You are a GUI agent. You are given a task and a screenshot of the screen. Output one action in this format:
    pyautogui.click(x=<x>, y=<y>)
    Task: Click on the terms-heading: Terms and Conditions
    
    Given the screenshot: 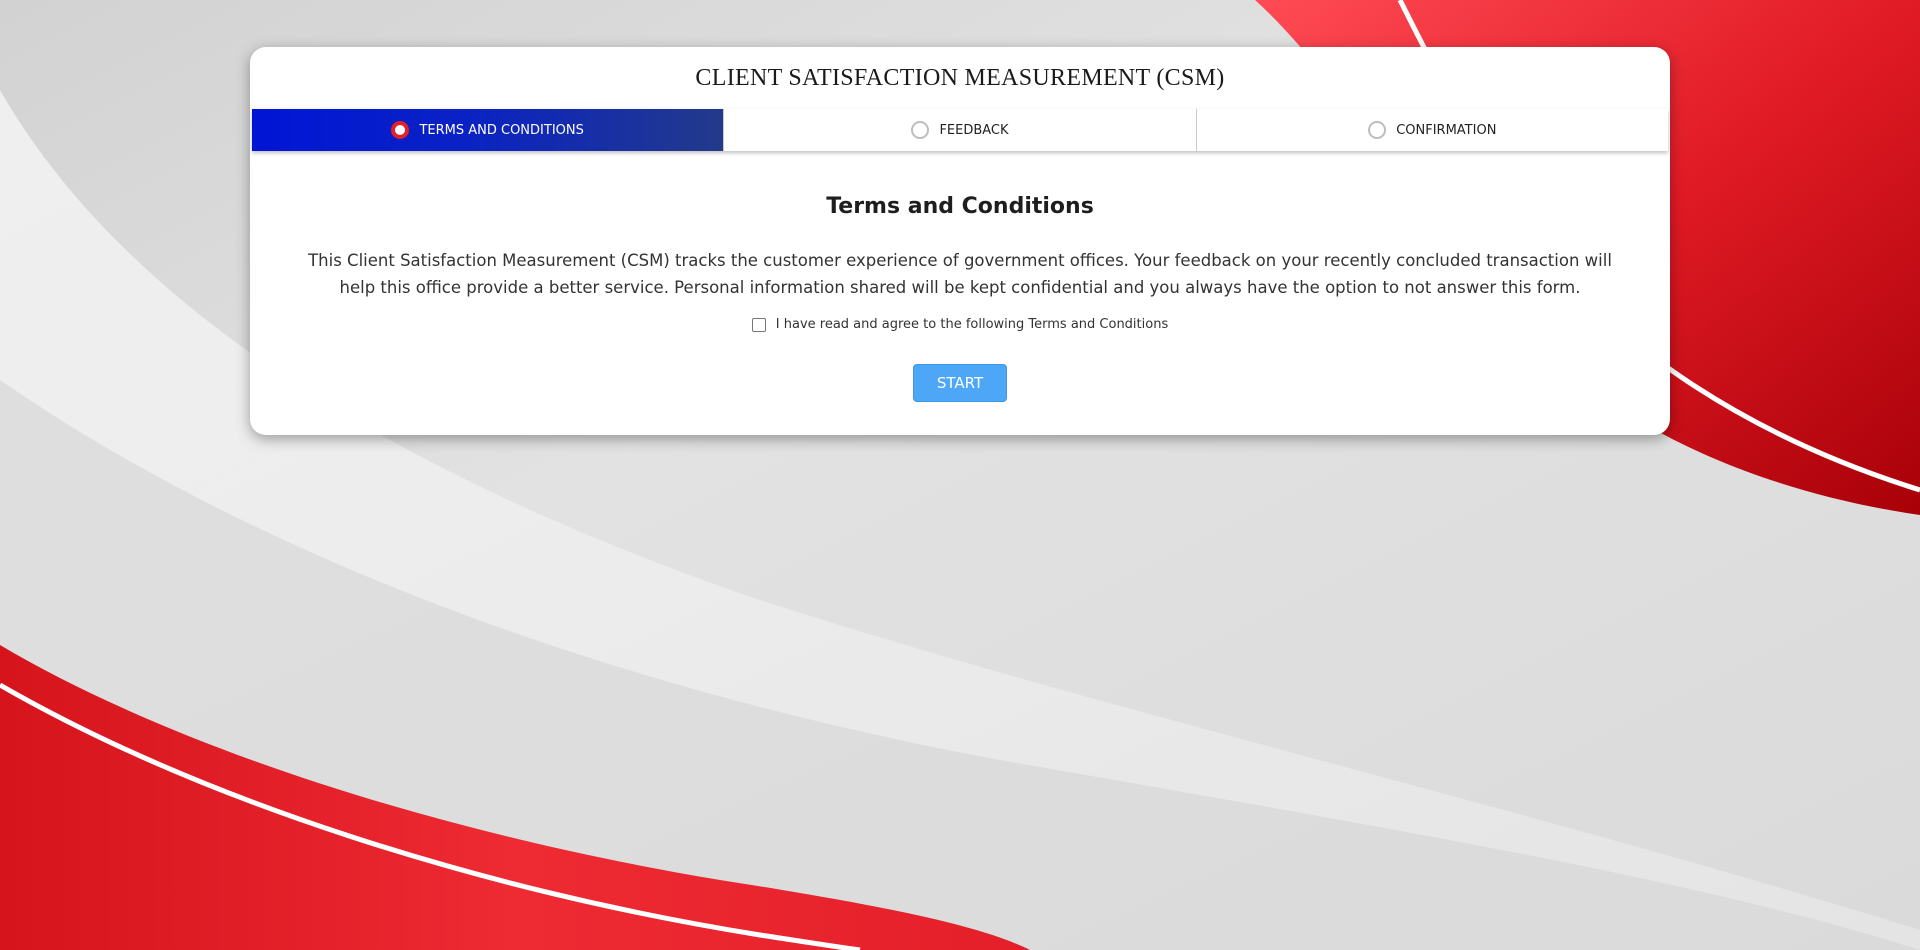 What is the action you would take?
    pyautogui.click(x=960, y=206)
    